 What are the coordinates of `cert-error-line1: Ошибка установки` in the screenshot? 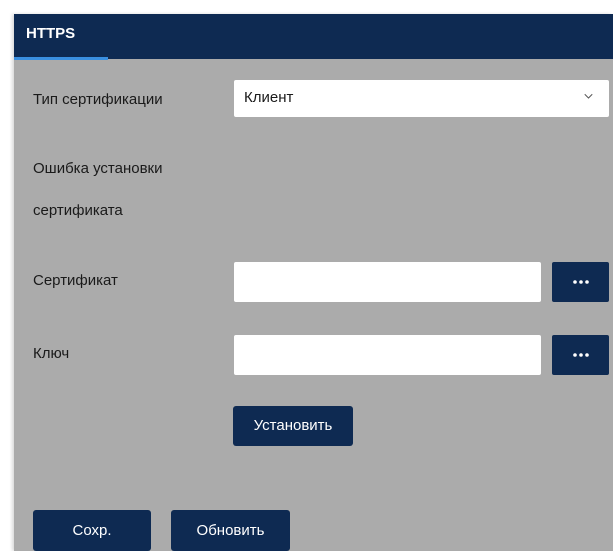 It's located at (98, 168).